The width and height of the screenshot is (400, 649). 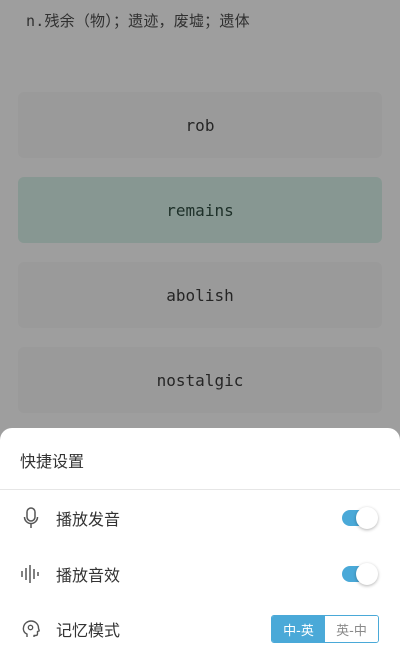 I want to click on setting-play-sound-effects: 播放音效, so click(x=200, y=574).